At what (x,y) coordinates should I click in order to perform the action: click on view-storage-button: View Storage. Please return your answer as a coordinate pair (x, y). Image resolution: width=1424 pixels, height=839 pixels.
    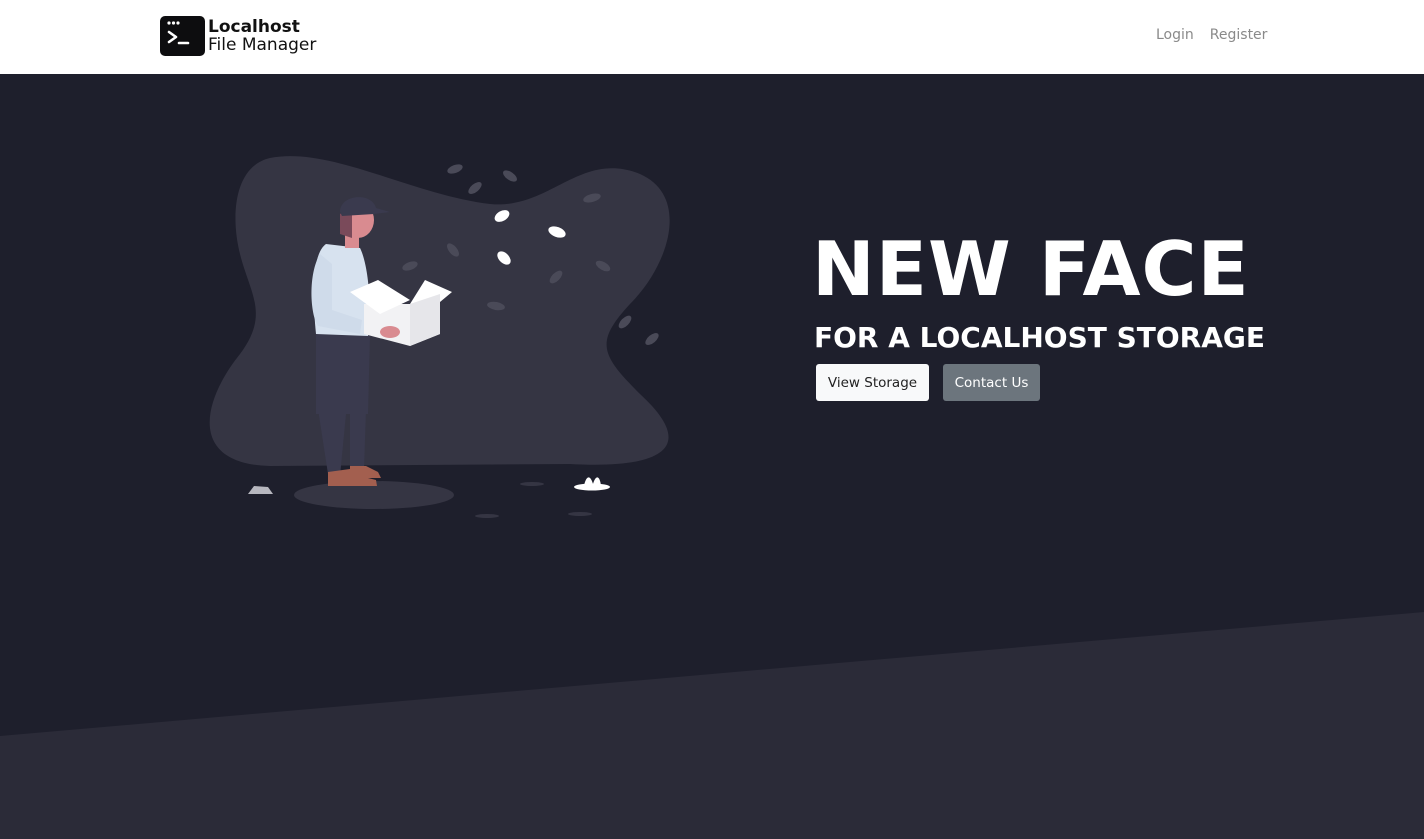
    Looking at the image, I should click on (872, 382).